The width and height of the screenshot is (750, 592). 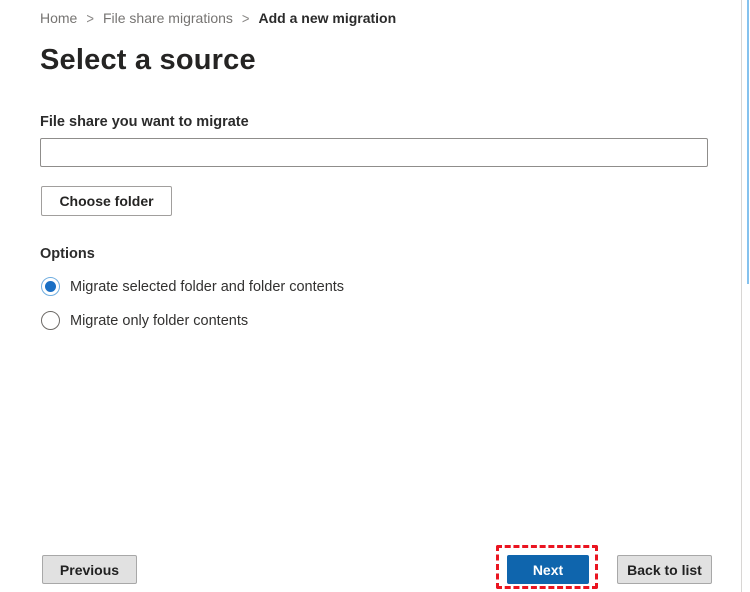 I want to click on scrollbar-thumb, so click(x=748, y=142).